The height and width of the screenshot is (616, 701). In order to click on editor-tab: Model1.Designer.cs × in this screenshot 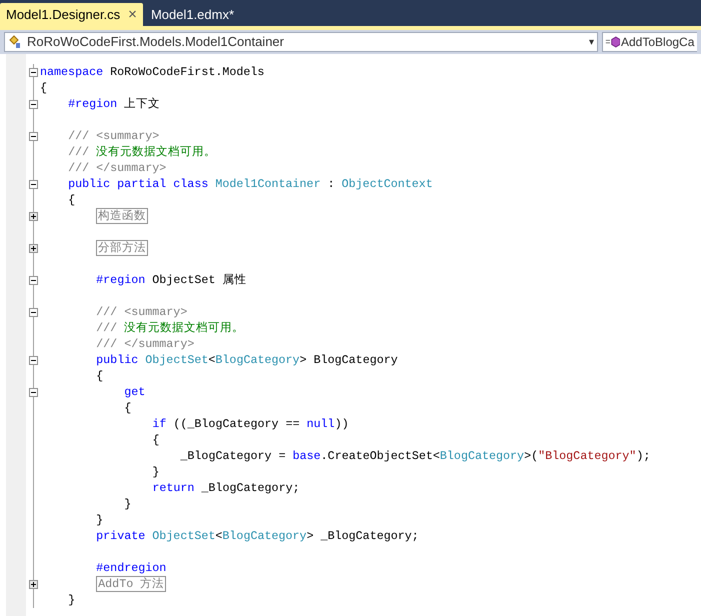, I will do `click(71, 14)`.